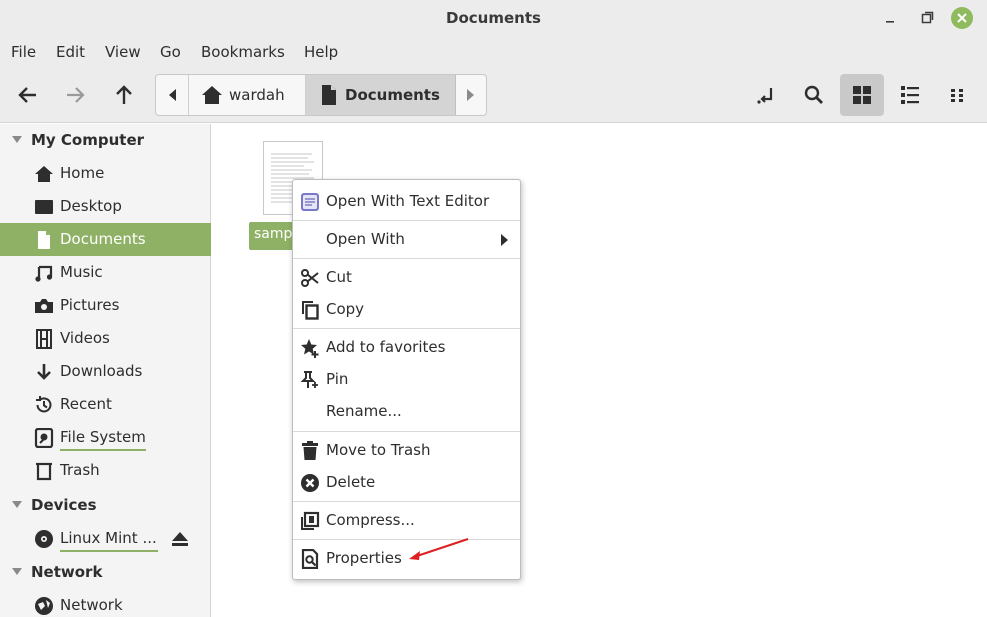 This screenshot has width=987, height=617. Describe the element at coordinates (272, 236) in the screenshot. I see `file-item-name: samp` at that location.